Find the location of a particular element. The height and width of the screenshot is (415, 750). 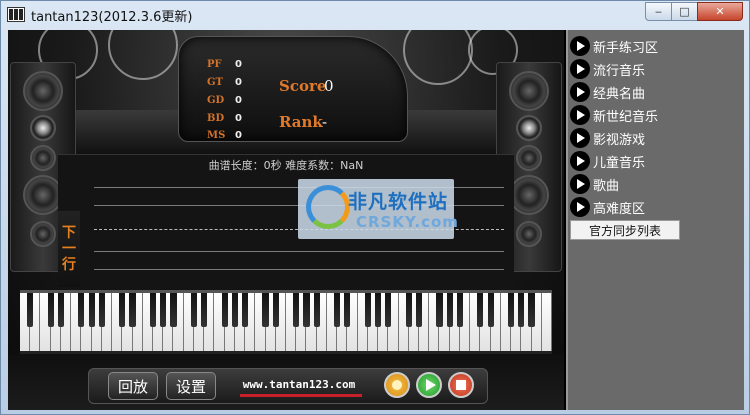

decor-swirl is located at coordinates (438, 57).